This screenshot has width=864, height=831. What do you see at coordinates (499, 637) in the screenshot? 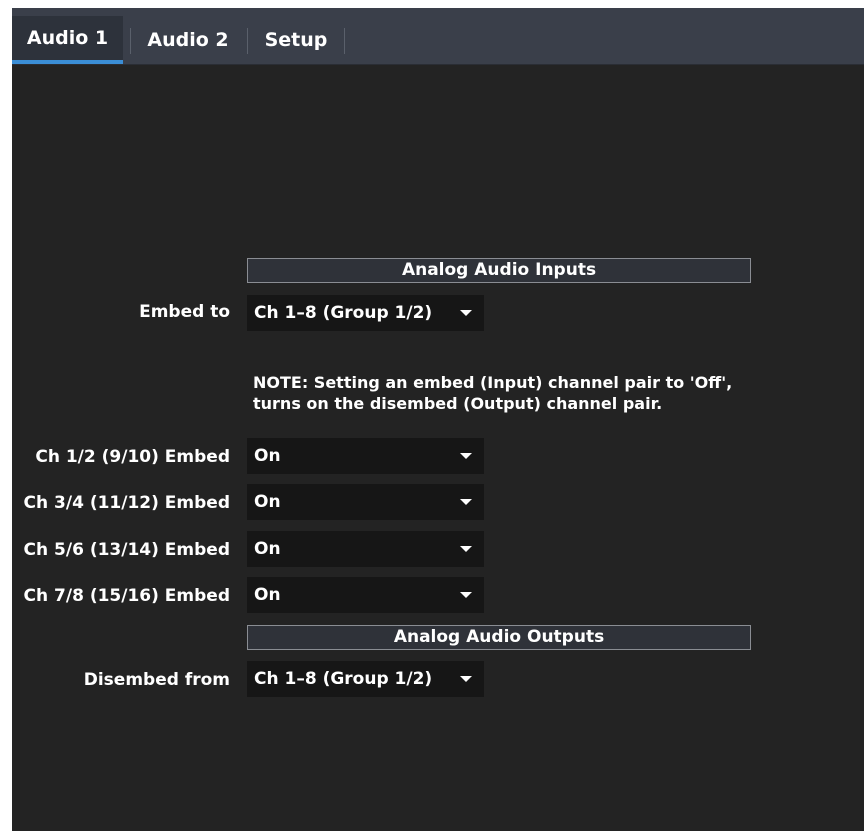
I see `analog-audio-outputs-header: Analog Audio Outputs` at bounding box center [499, 637].